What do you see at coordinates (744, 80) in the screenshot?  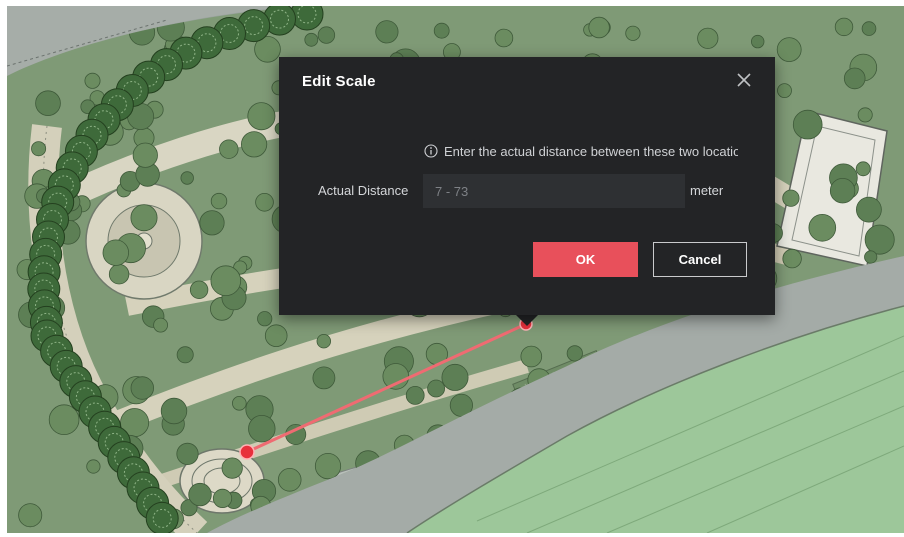 I see `close-icon` at bounding box center [744, 80].